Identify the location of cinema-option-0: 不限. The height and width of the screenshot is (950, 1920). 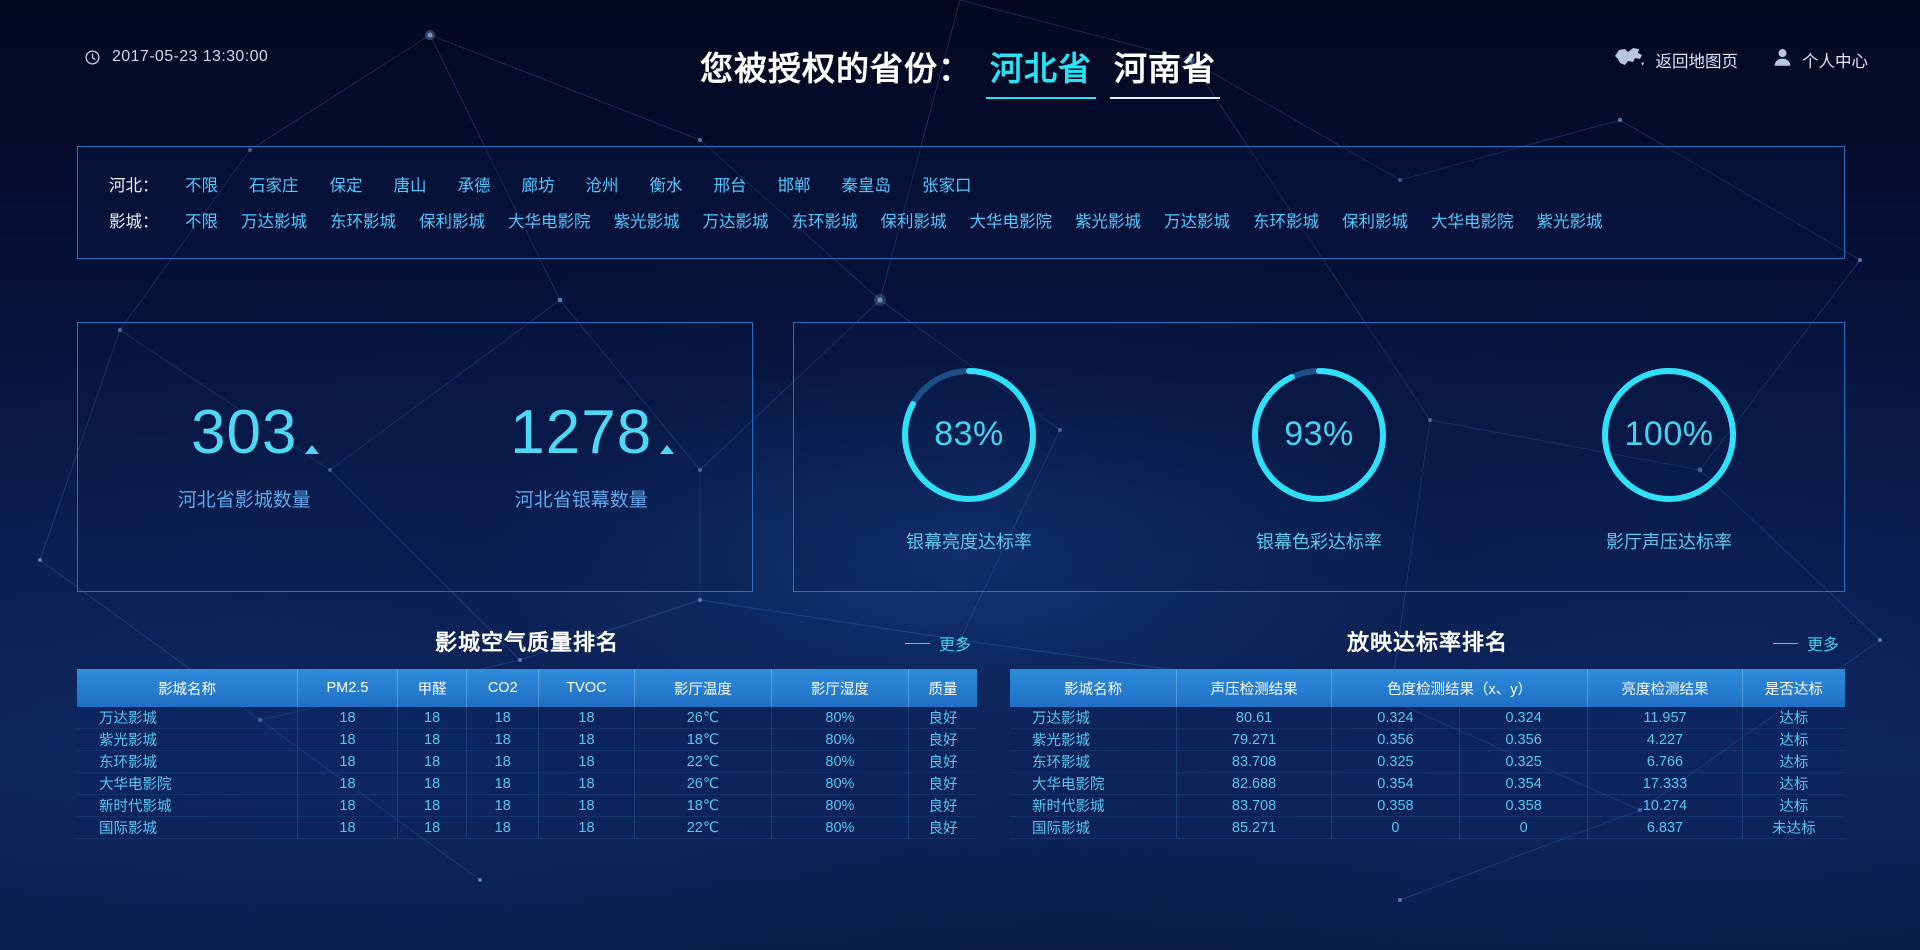
(201, 222).